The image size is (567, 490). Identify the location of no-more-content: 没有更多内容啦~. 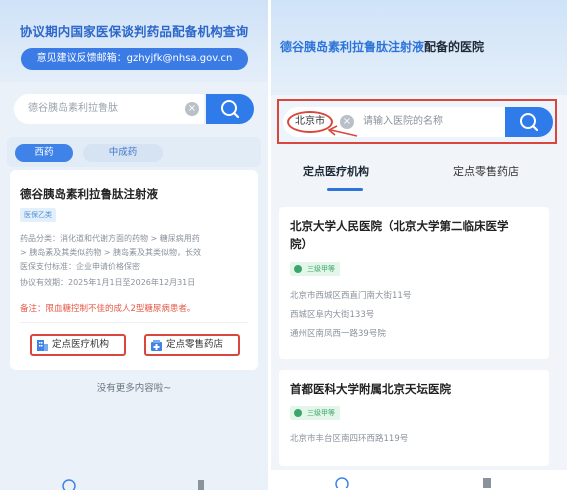
(134, 388).